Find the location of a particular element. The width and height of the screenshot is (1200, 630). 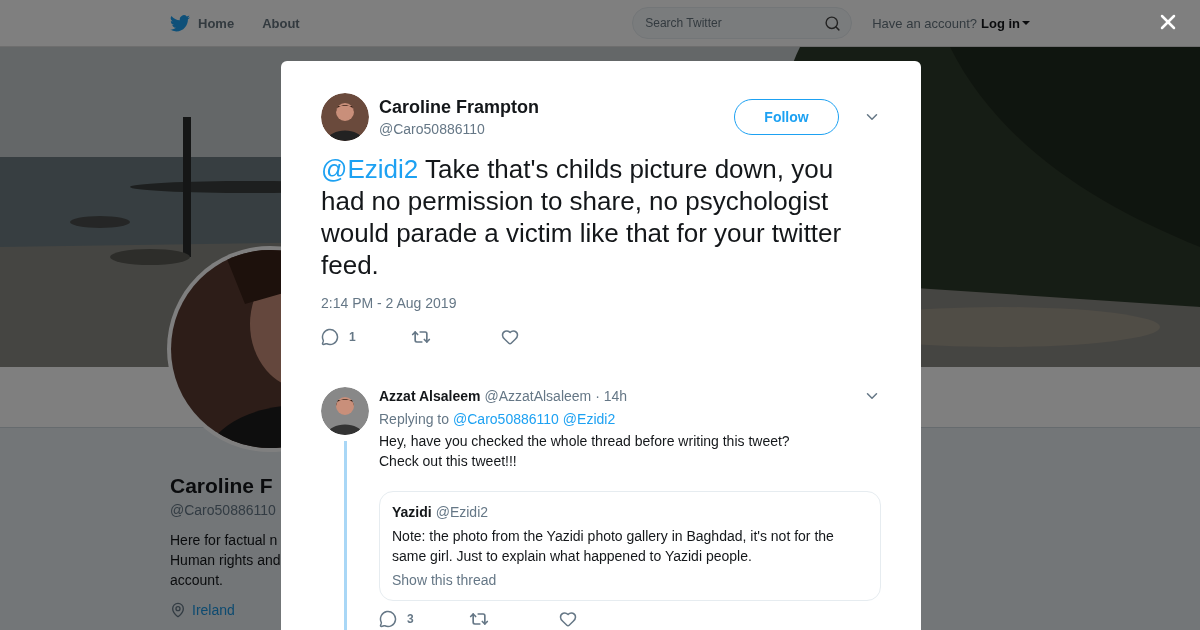

reply-time: · 14h is located at coordinates (611, 396).